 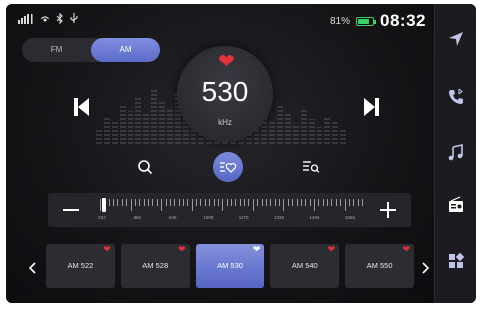 I want to click on tune-down-button, so click(x=71, y=210).